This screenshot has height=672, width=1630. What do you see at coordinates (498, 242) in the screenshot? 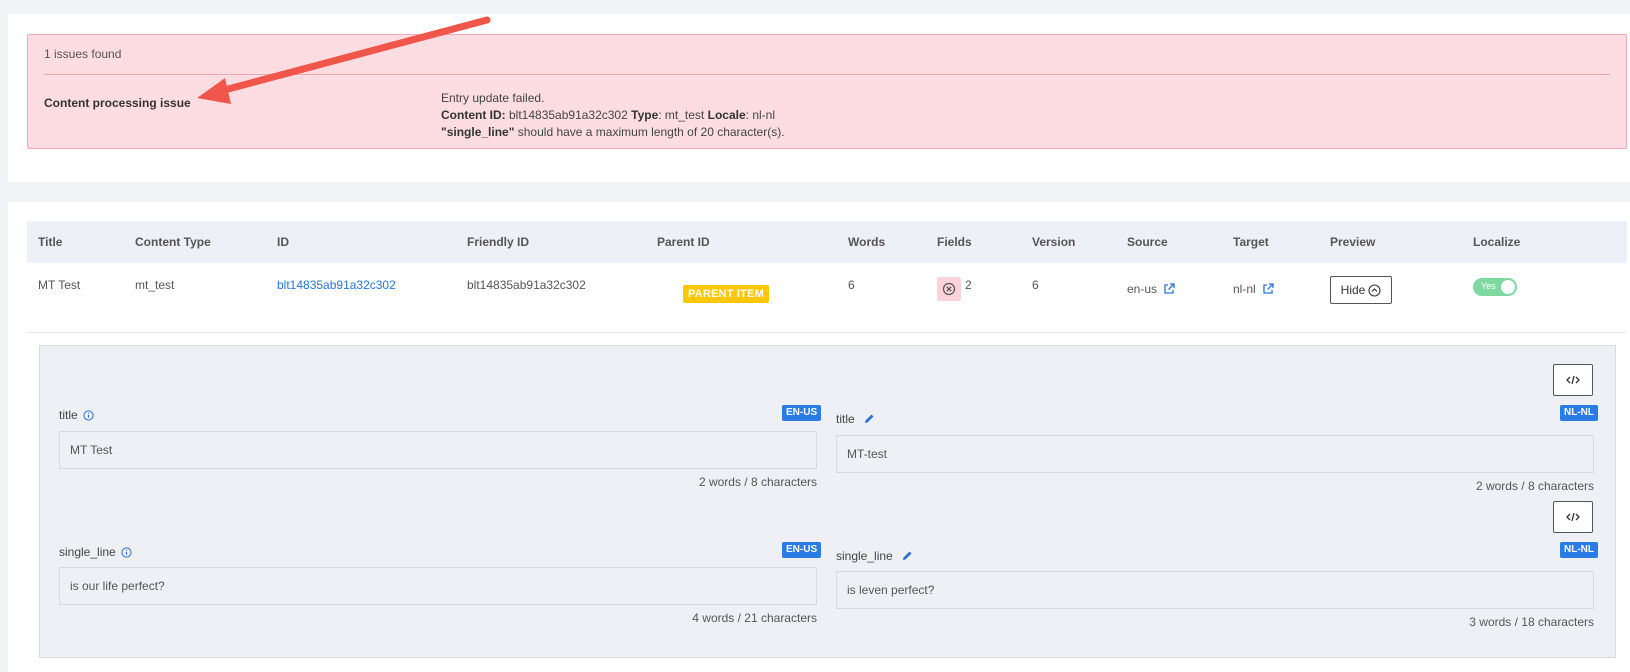
I see `header-friendly-id: Friendly ID` at bounding box center [498, 242].